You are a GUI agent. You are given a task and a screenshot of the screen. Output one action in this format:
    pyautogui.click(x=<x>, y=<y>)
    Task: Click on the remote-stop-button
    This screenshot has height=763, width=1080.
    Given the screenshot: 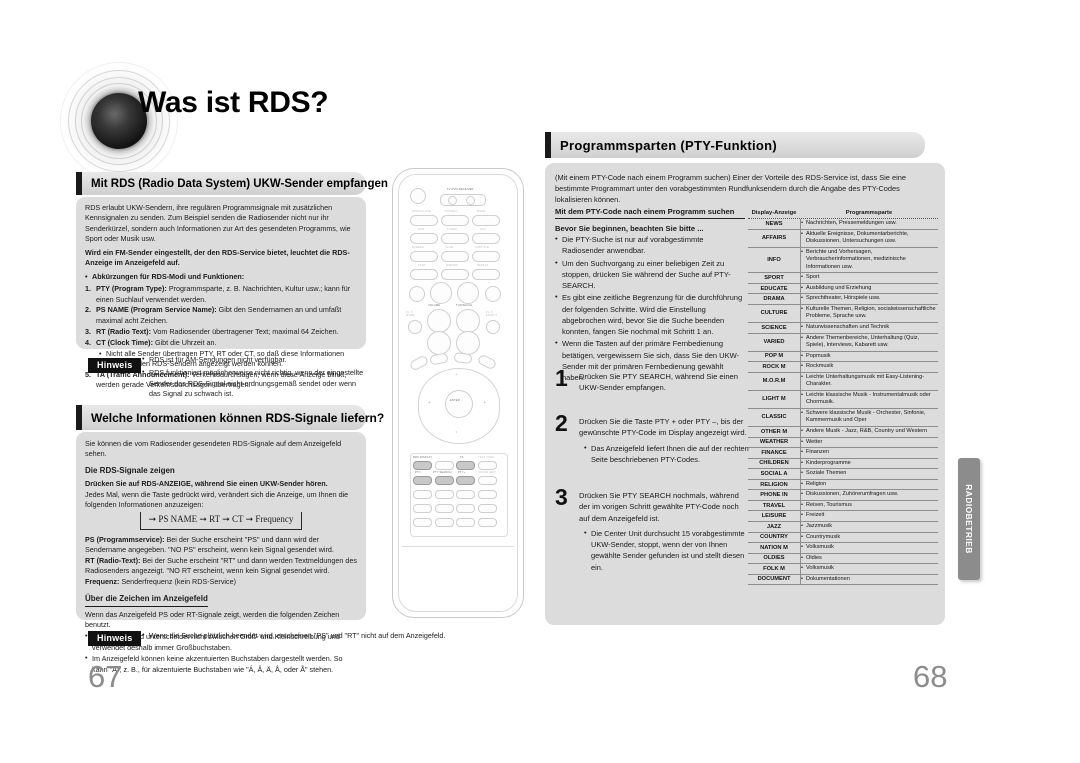 What is the action you would take?
    pyautogui.click(x=441, y=293)
    